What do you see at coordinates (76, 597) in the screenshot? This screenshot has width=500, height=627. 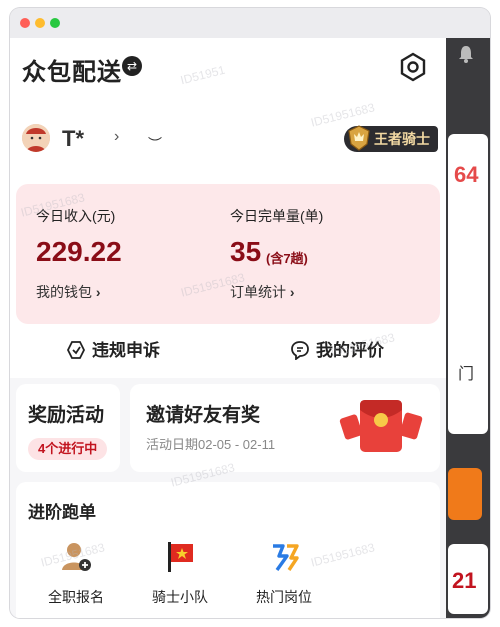 I see `full-time-signup-label: 全职报名` at bounding box center [76, 597].